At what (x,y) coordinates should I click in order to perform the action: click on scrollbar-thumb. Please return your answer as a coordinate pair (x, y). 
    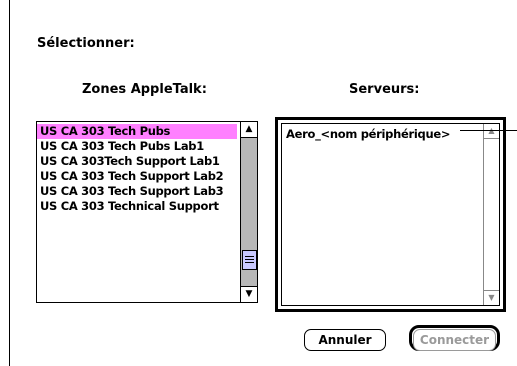
    Looking at the image, I should click on (249, 260).